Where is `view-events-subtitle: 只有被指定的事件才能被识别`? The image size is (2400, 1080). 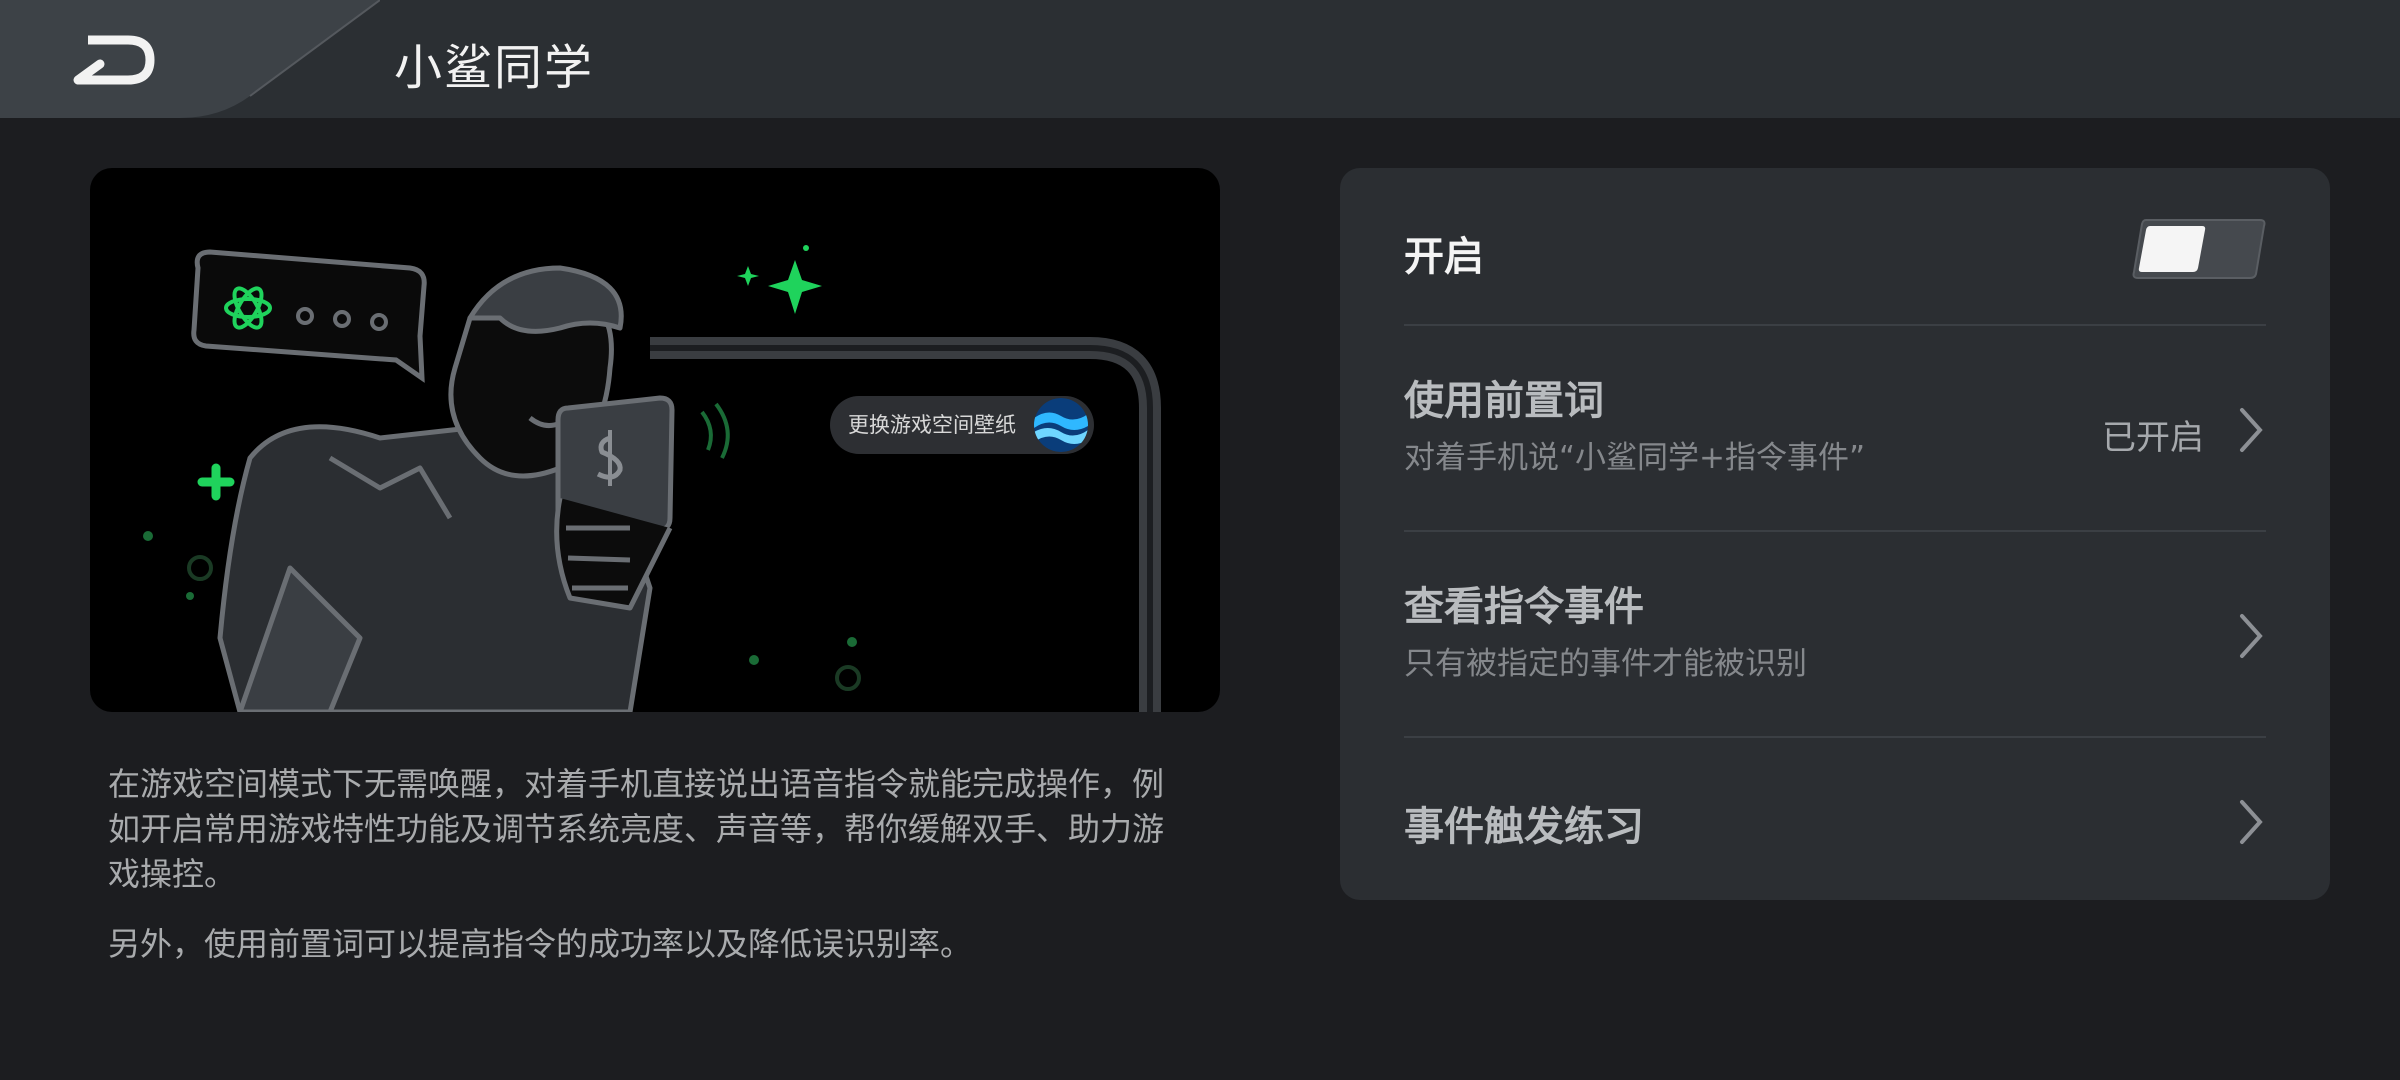
view-events-subtitle: 只有被指定的事件才能被识别 is located at coordinates (1605, 664).